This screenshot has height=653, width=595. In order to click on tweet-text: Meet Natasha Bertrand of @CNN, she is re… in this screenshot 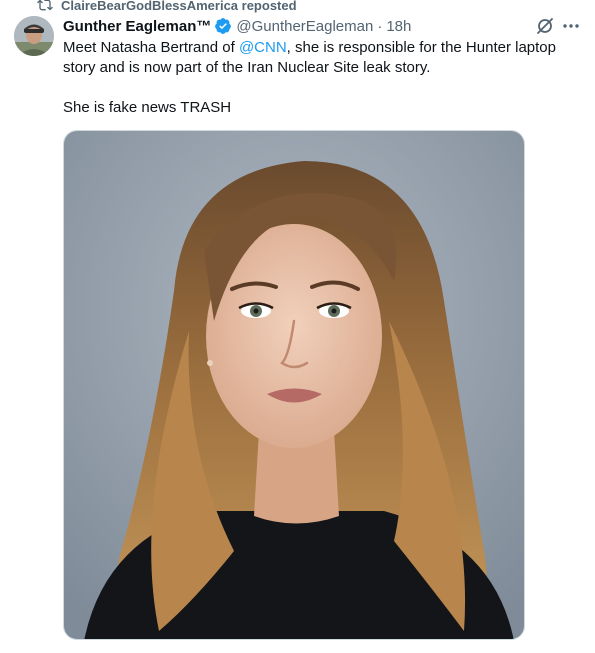, I will do `click(313, 78)`.